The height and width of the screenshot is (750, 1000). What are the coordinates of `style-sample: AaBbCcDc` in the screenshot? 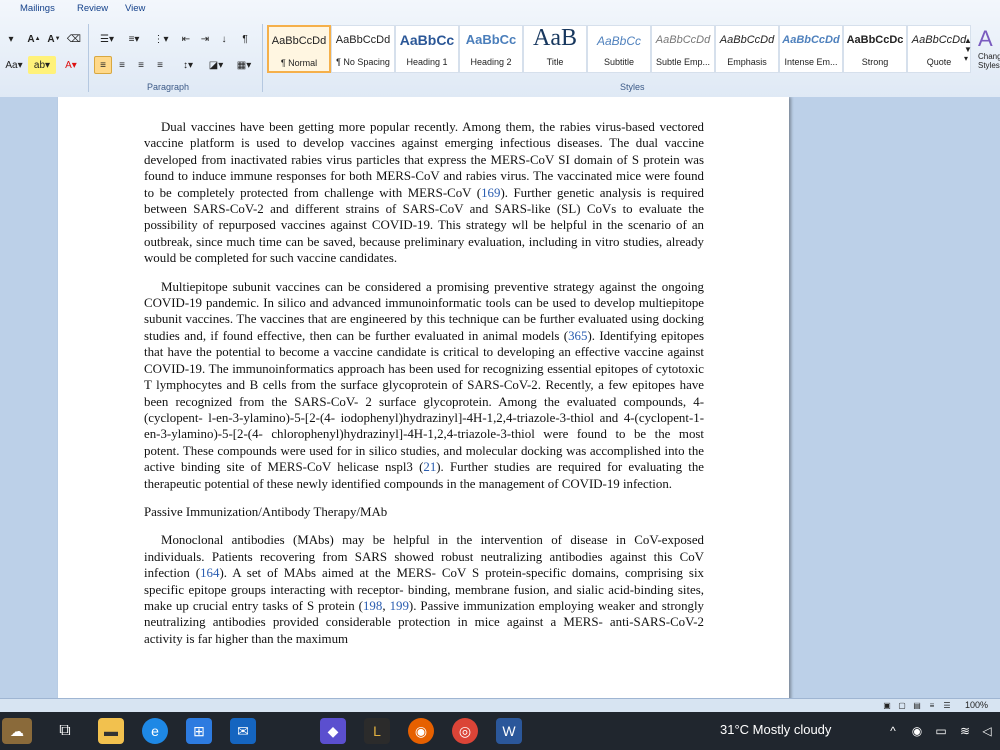 It's located at (875, 40).